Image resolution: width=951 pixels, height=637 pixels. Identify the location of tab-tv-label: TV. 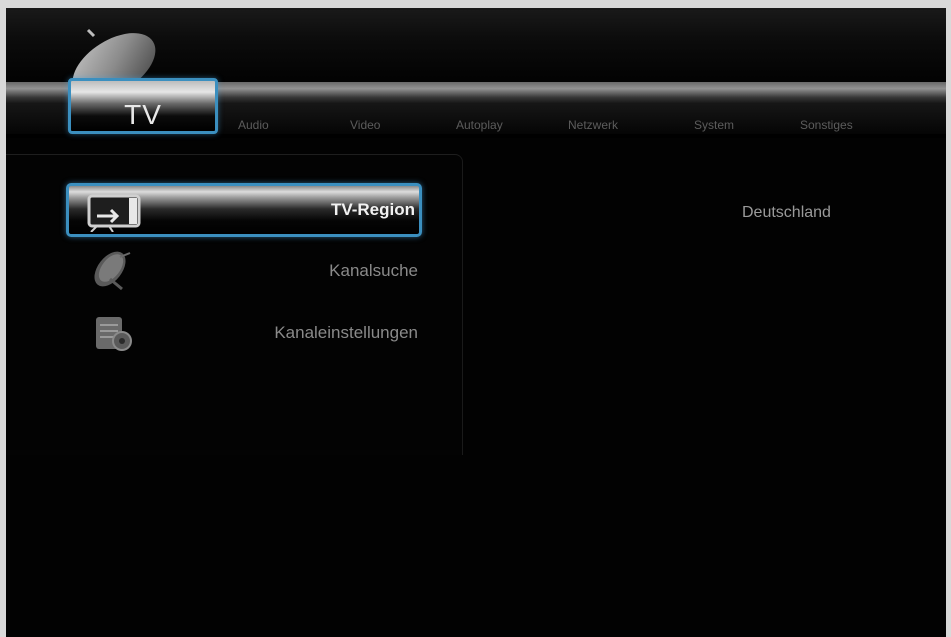
(143, 114).